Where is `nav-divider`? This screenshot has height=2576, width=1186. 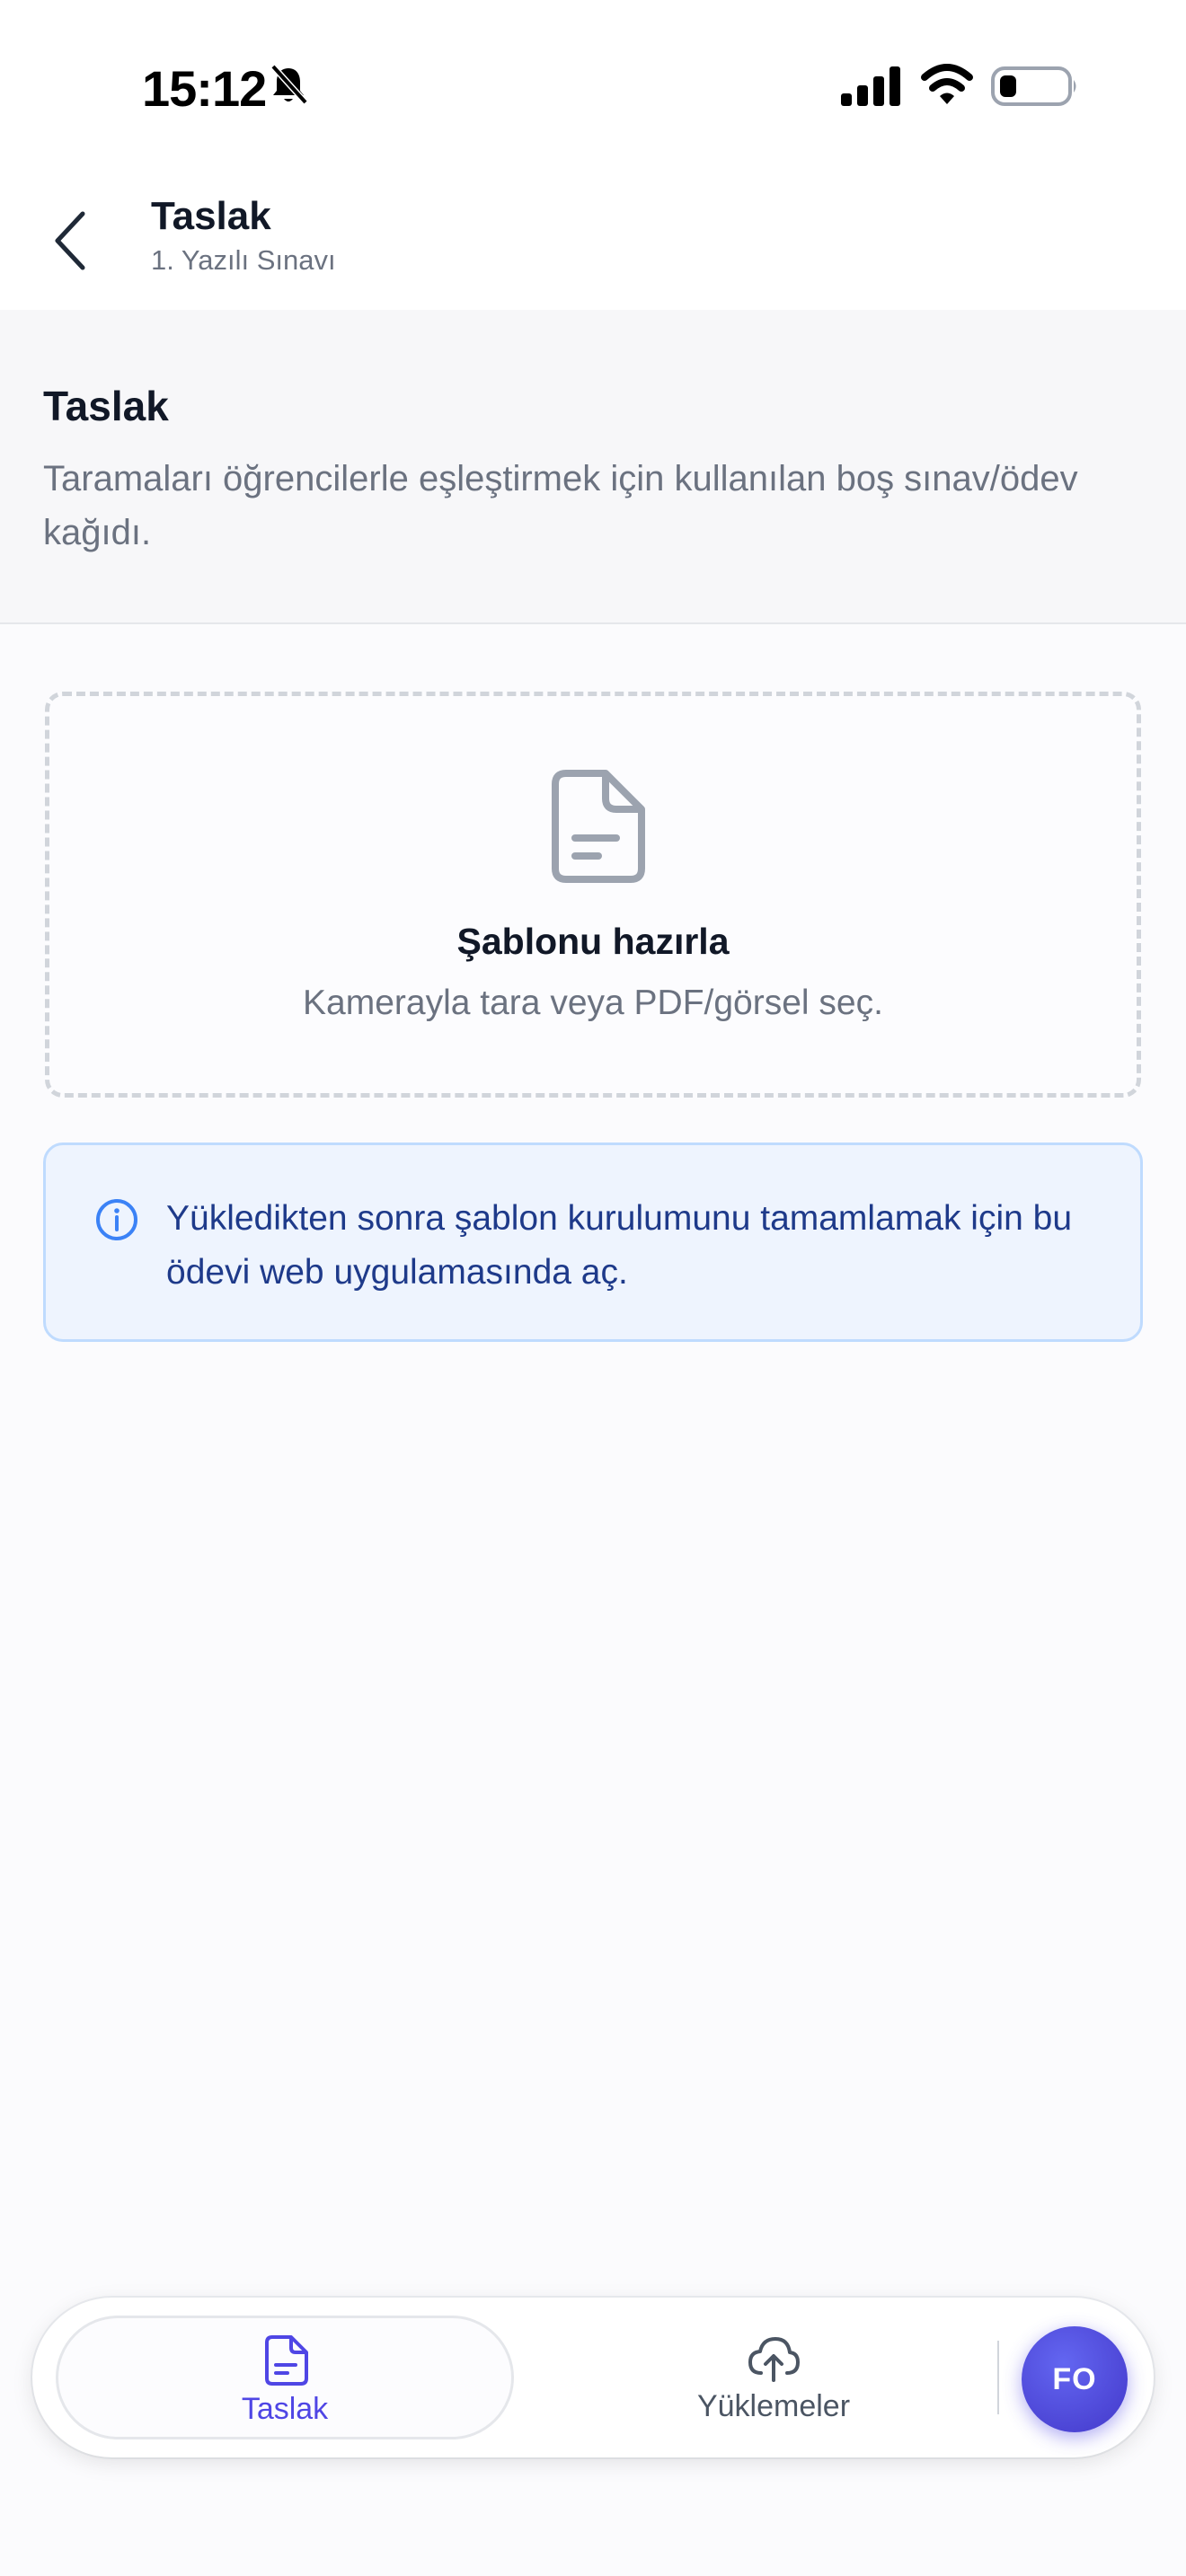 nav-divider is located at coordinates (998, 2377).